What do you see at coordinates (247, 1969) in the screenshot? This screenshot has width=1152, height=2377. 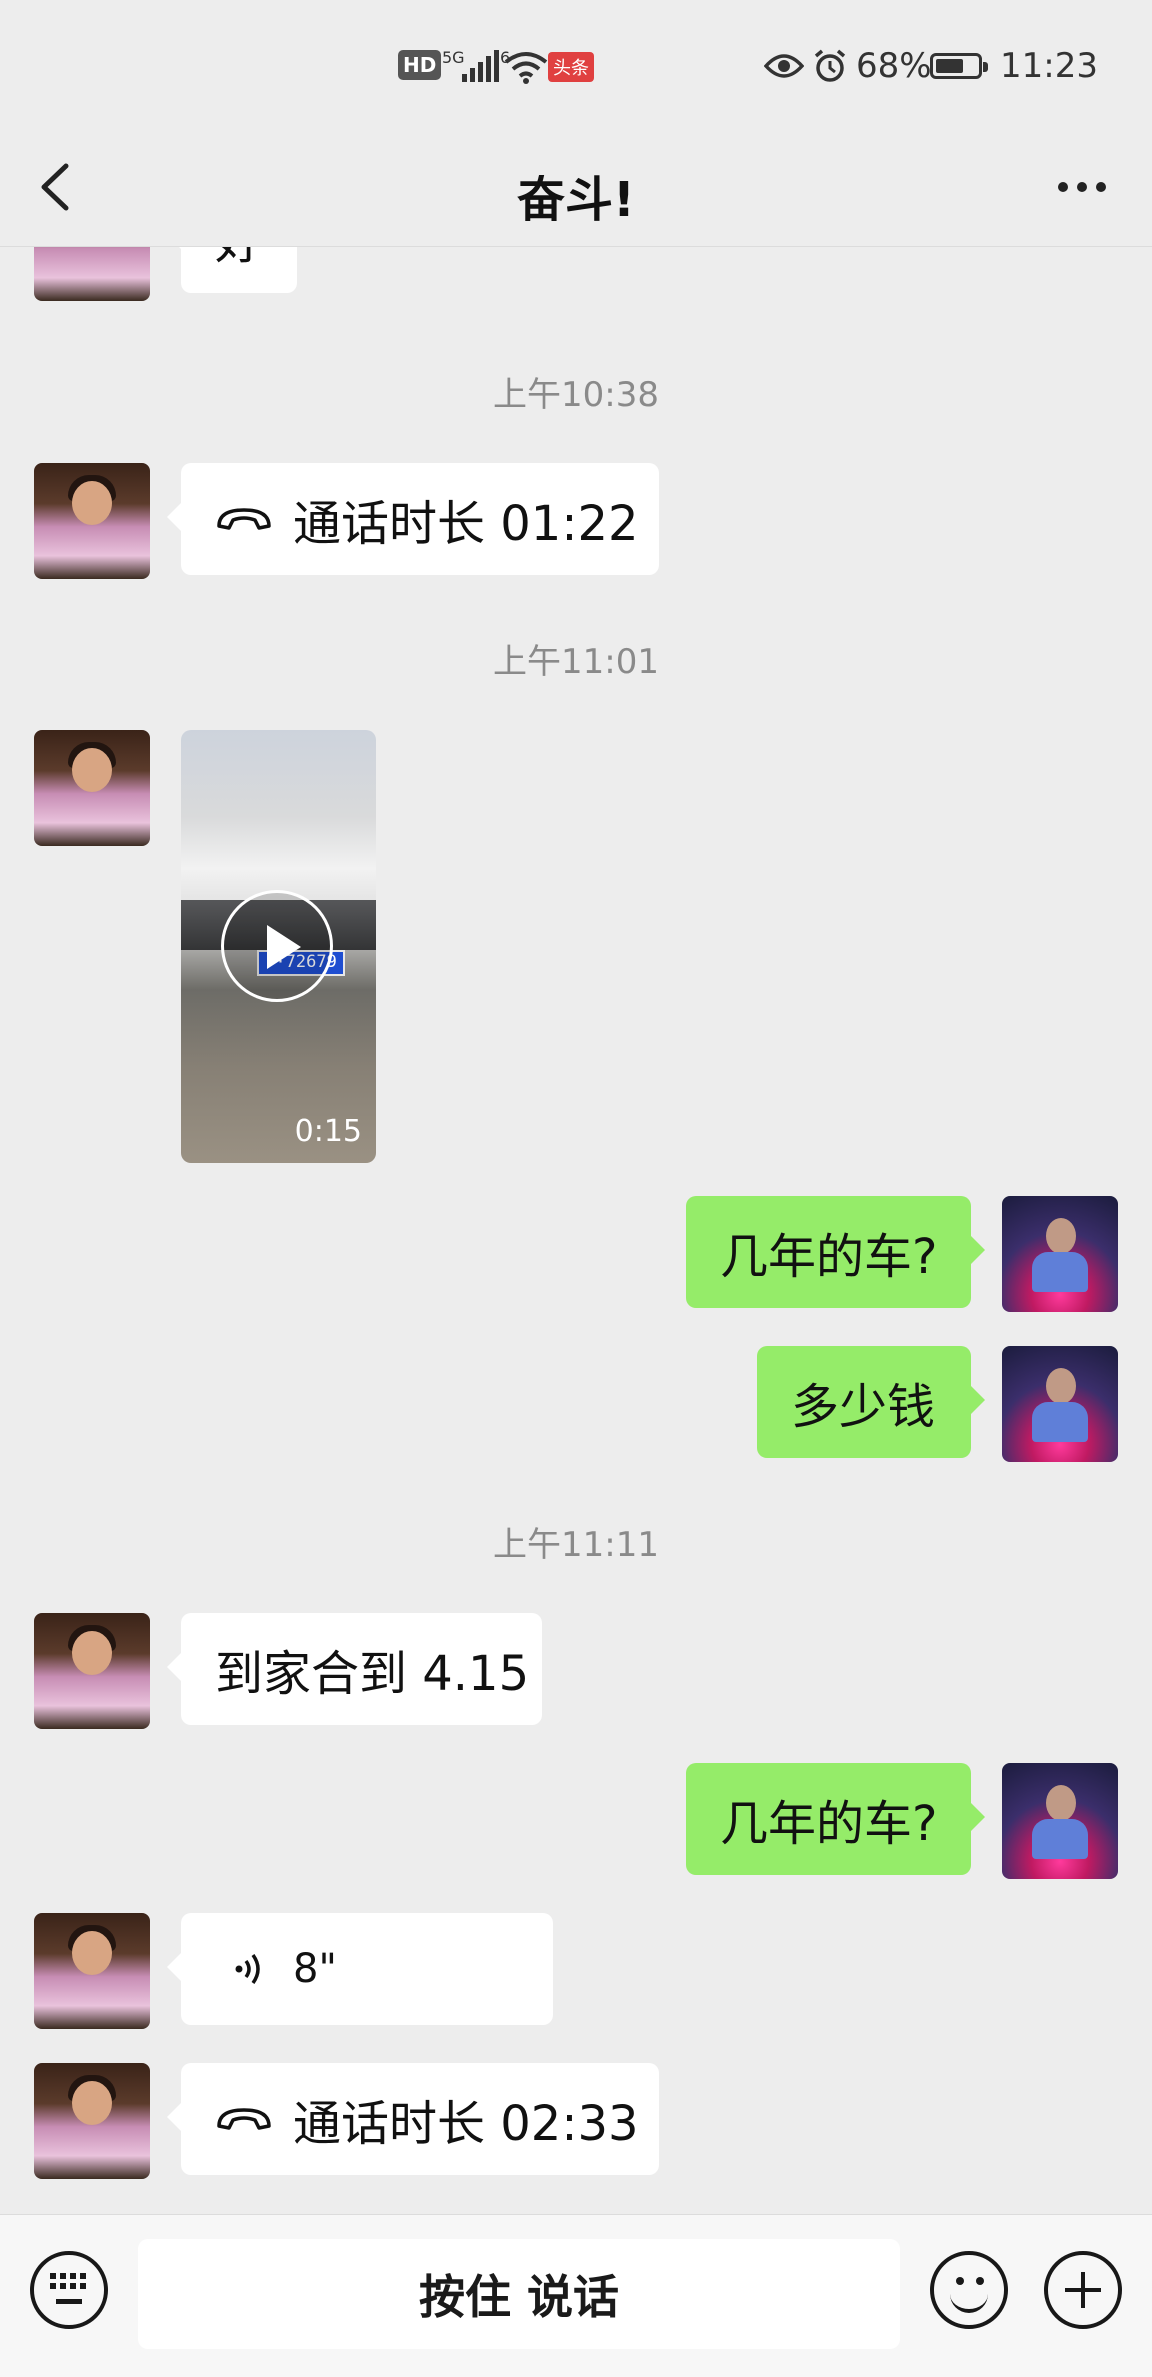 I see `voice-wave-icon` at bounding box center [247, 1969].